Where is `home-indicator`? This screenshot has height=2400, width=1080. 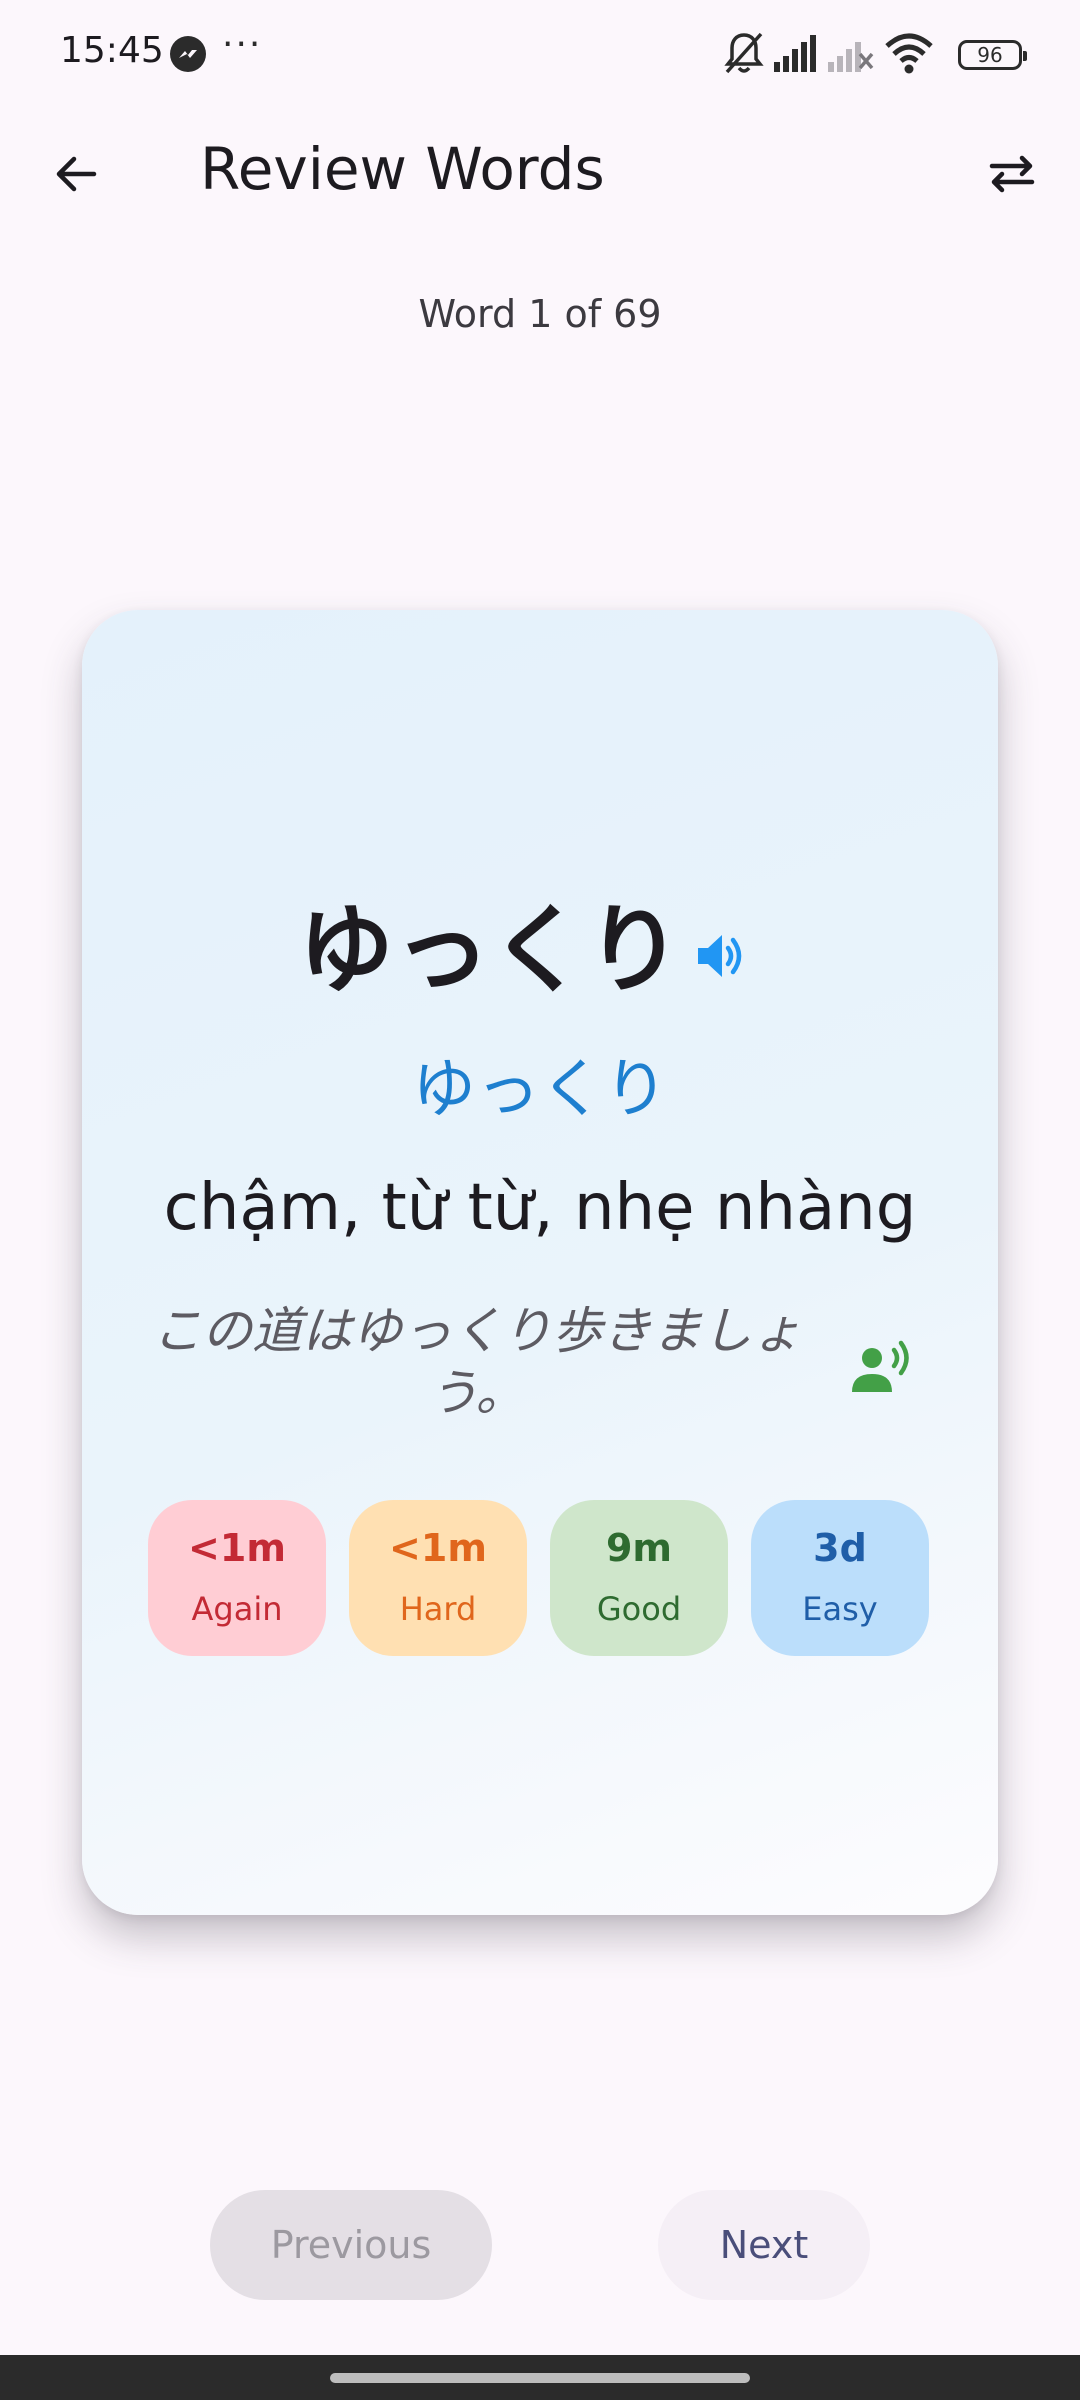 home-indicator is located at coordinates (540, 2378).